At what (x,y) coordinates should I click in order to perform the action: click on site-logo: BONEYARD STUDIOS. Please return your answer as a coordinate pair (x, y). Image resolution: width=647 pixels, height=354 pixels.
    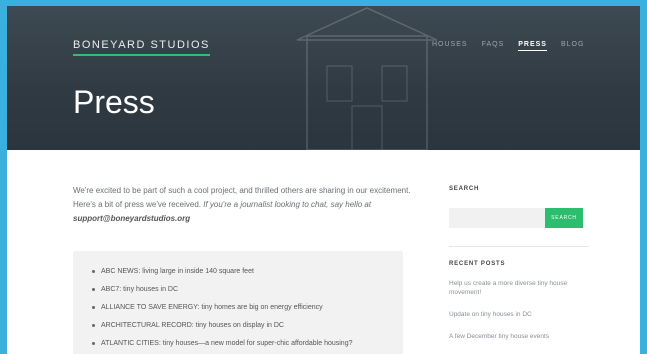
    Looking at the image, I should click on (141, 47).